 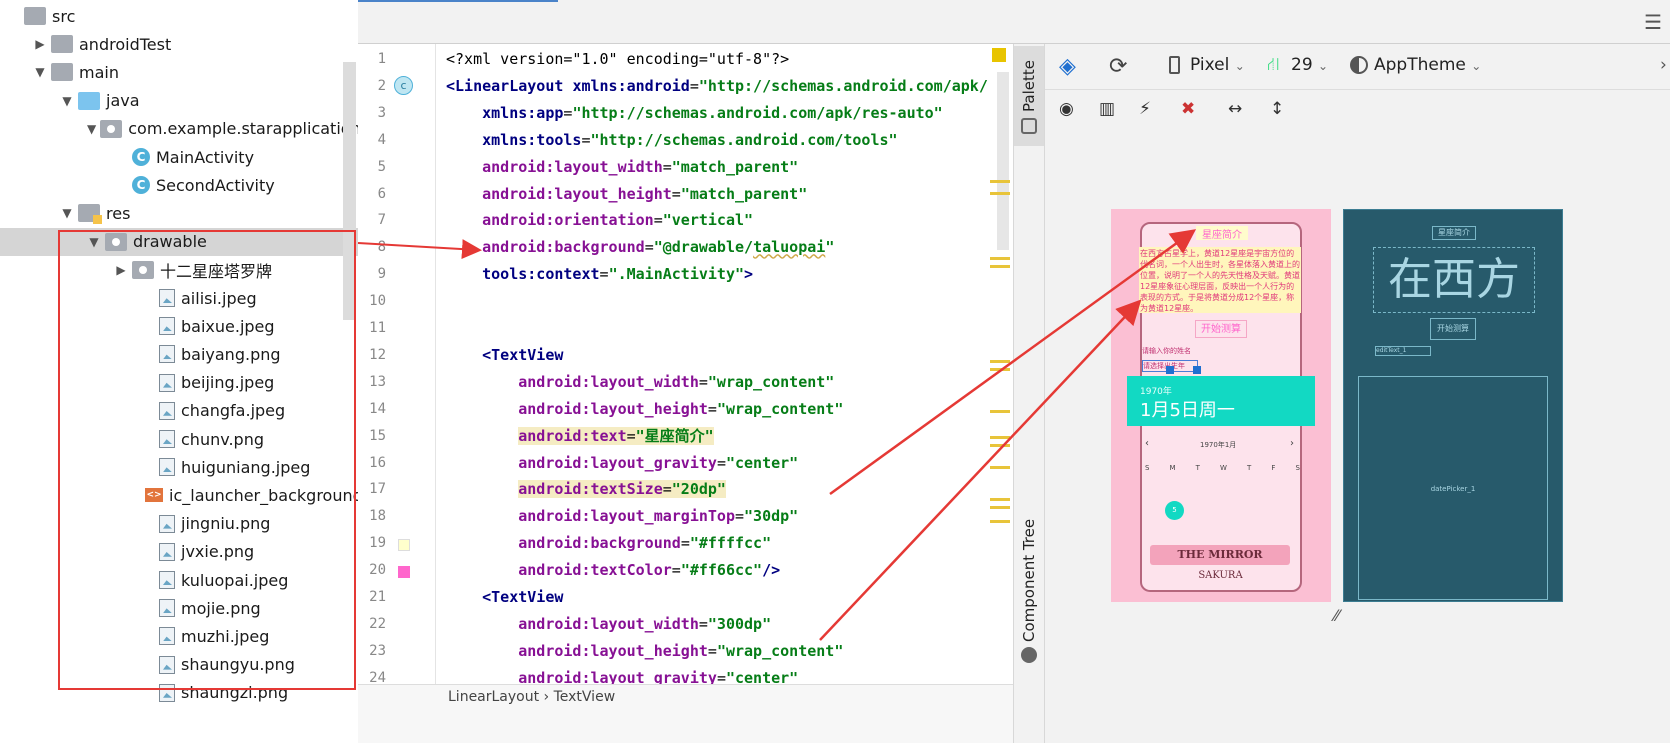 What do you see at coordinates (1013, 362) in the screenshot?
I see `arrow-to-header` at bounding box center [1013, 362].